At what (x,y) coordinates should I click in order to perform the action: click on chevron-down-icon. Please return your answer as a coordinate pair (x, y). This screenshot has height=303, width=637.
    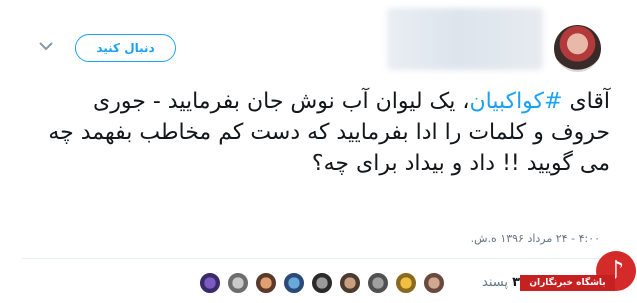
    Looking at the image, I should click on (46, 46).